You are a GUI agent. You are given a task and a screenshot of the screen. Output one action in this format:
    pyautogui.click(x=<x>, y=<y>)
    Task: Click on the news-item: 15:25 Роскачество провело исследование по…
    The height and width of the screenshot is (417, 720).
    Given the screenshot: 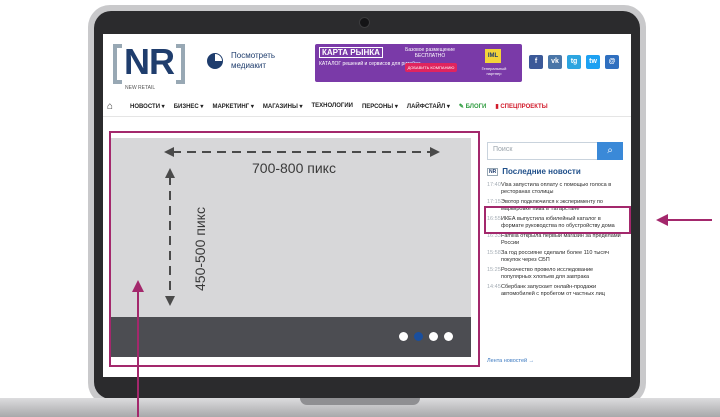 What is the action you would take?
    pyautogui.click(x=556, y=274)
    